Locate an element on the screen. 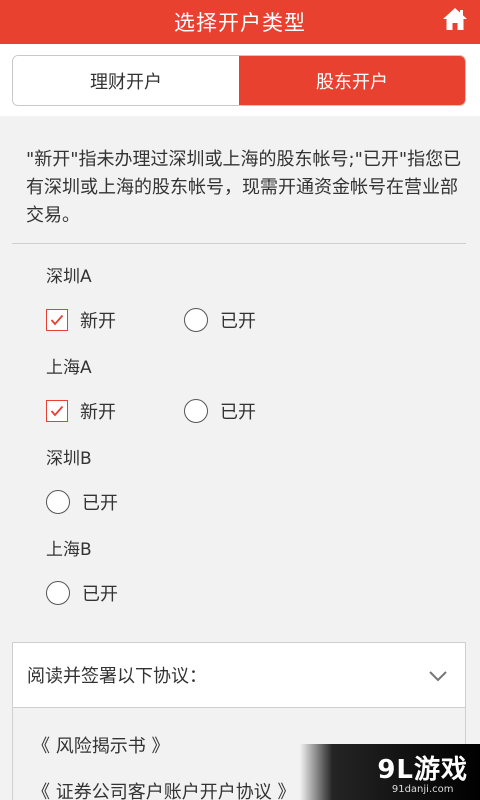 Image resolution: width=480 pixels, height=800 pixels. option-shanghai-a-existing: 已开 is located at coordinates (220, 411).